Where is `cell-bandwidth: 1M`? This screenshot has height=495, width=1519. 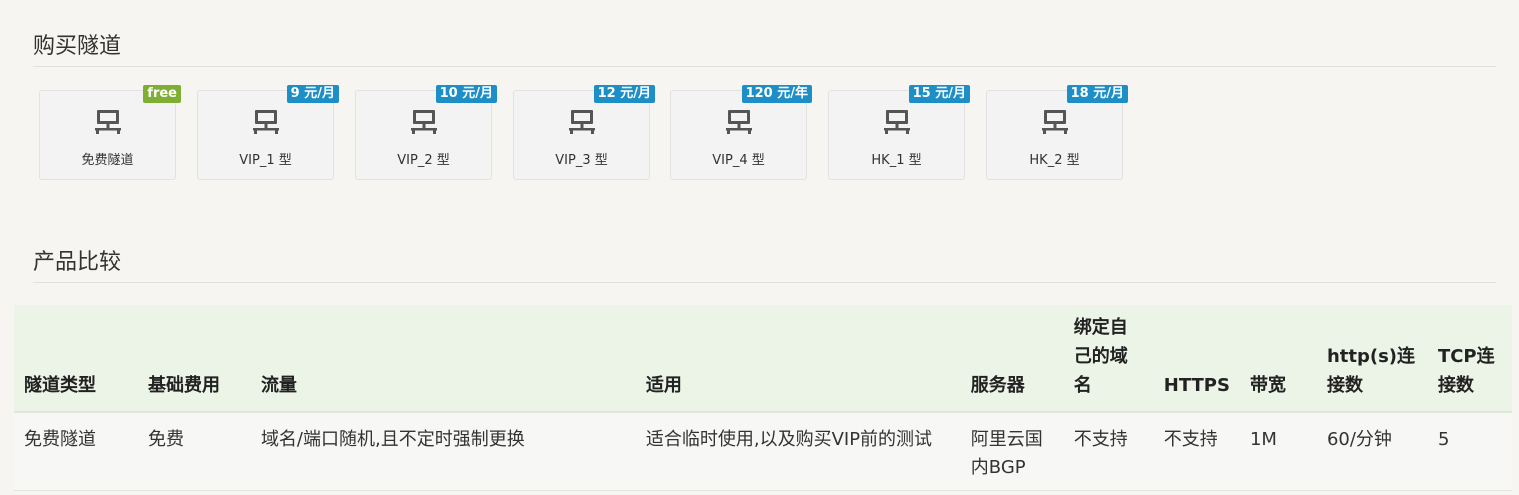 cell-bandwidth: 1M is located at coordinates (1278, 451).